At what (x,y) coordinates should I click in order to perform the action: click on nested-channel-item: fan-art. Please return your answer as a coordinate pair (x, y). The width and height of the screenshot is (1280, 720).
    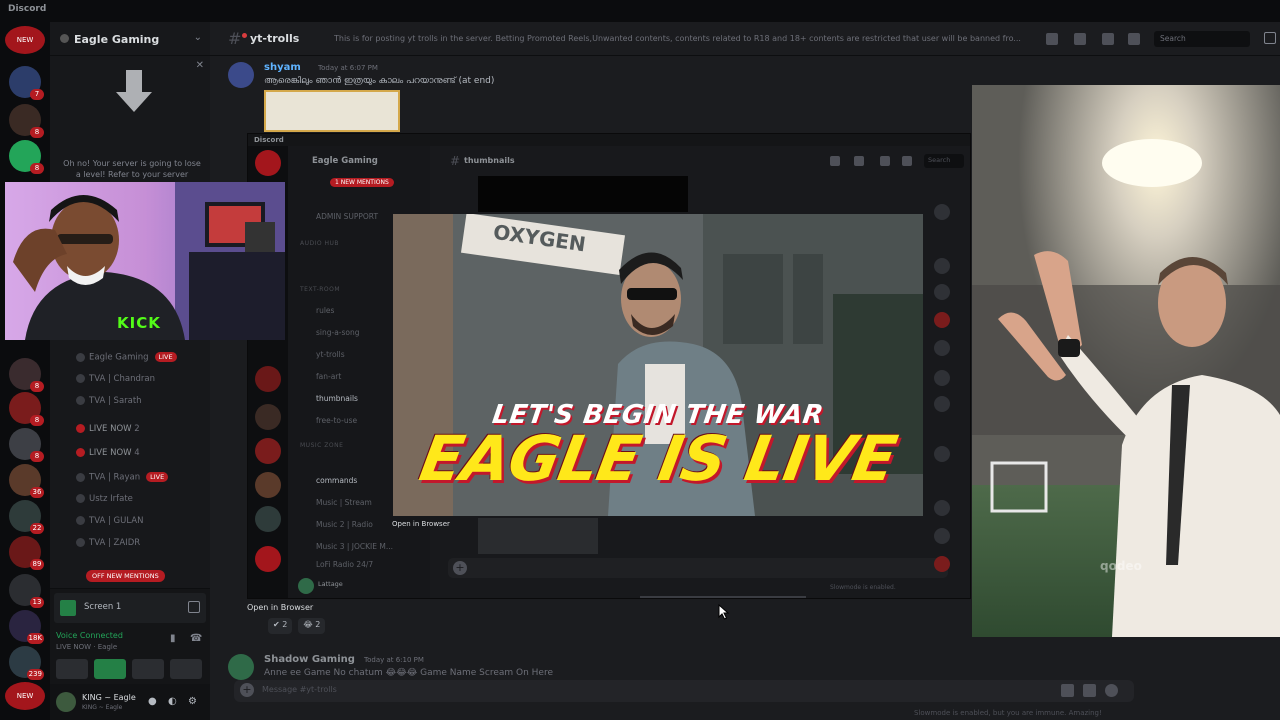
    Looking at the image, I should click on (328, 376).